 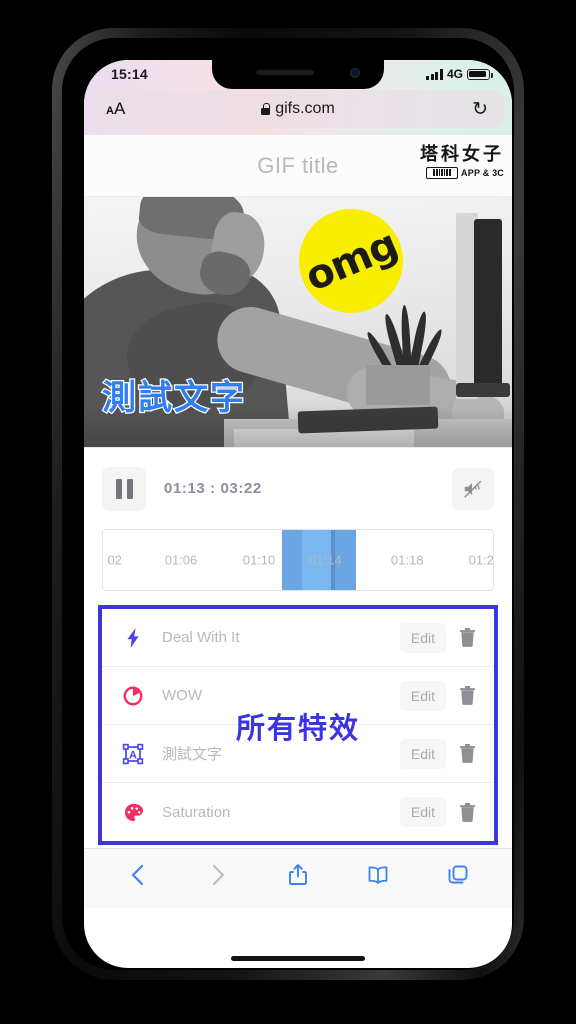 I want to click on watermark-logo: 塔科女子 APP & 3C, so click(x=462, y=162).